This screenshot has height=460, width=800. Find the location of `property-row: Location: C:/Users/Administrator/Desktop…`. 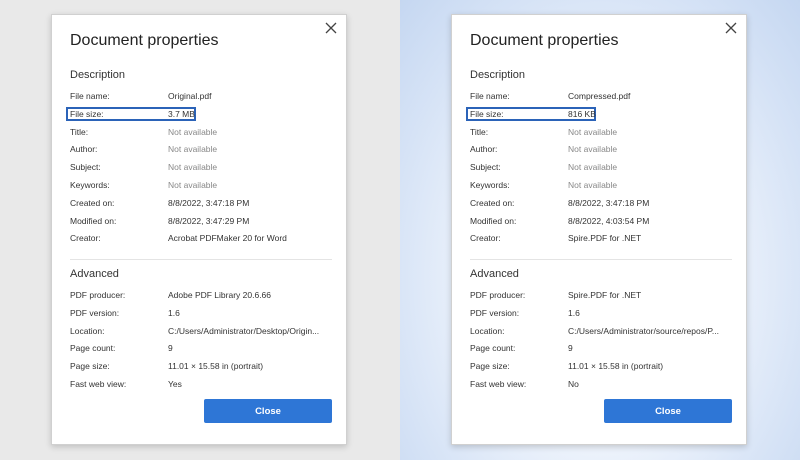

property-row: Location: C:/Users/Administrator/Desktop… is located at coordinates (200, 332).